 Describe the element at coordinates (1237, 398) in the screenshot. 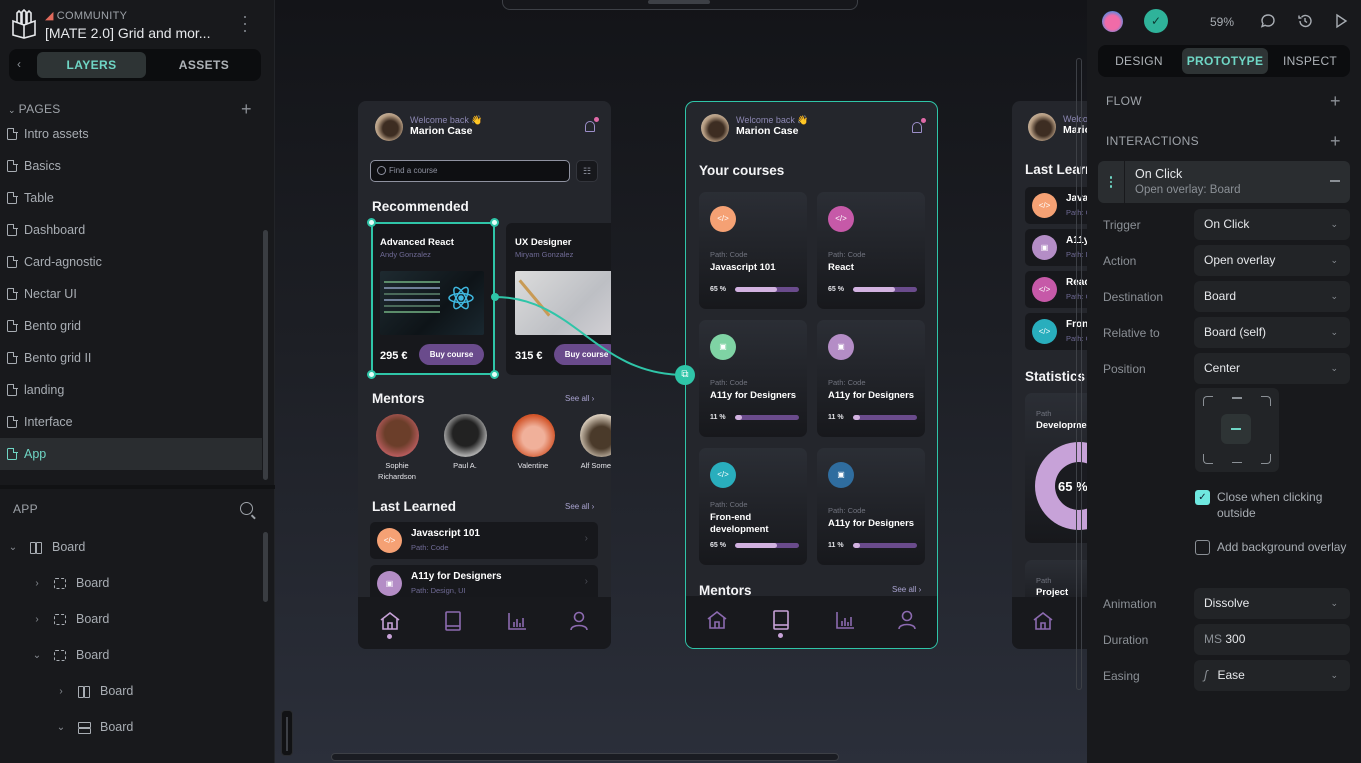

I see `position-top-center` at that location.